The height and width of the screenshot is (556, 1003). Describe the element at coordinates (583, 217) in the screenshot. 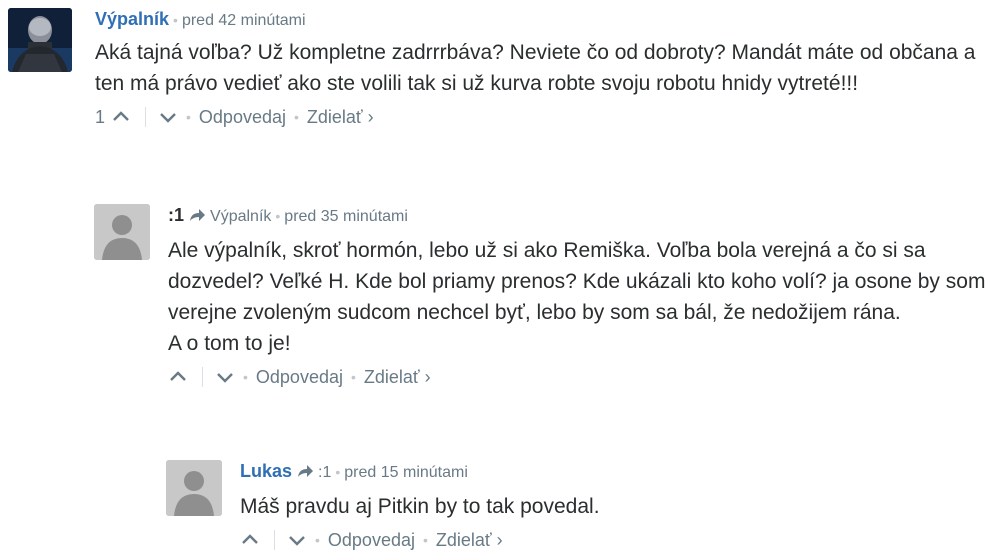

I see `comment-meta: :1 Výpalník • pred 35 minútami` at that location.